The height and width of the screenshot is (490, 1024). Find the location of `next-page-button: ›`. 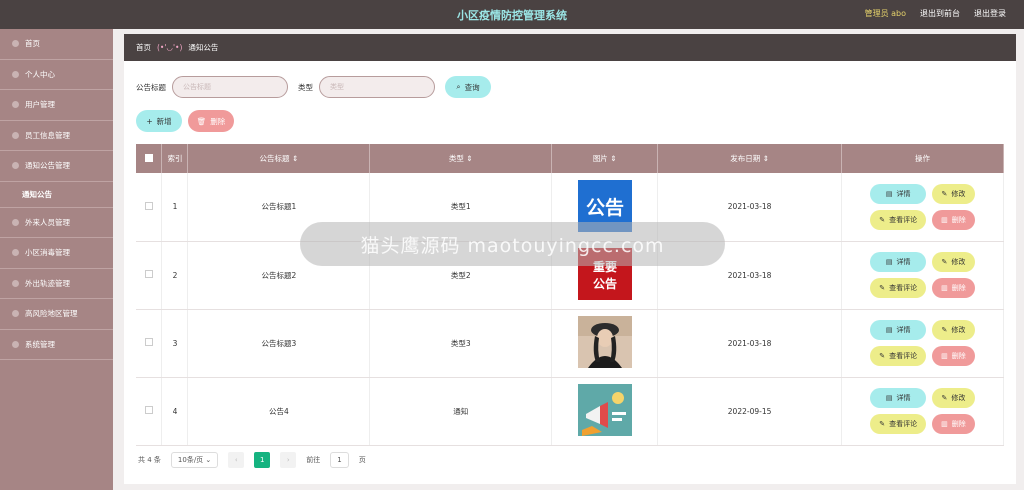

next-page-button: › is located at coordinates (288, 460).